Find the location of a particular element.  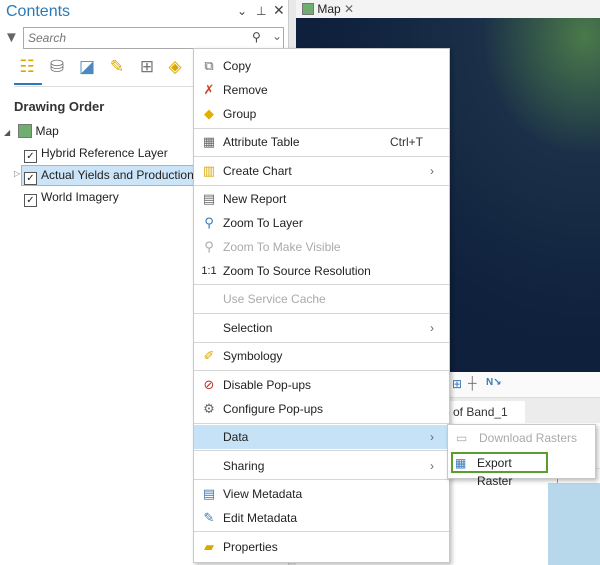

menu-item-attribute-table: ▦ Attribute Table Ctrl+T is located at coordinates (321, 142).